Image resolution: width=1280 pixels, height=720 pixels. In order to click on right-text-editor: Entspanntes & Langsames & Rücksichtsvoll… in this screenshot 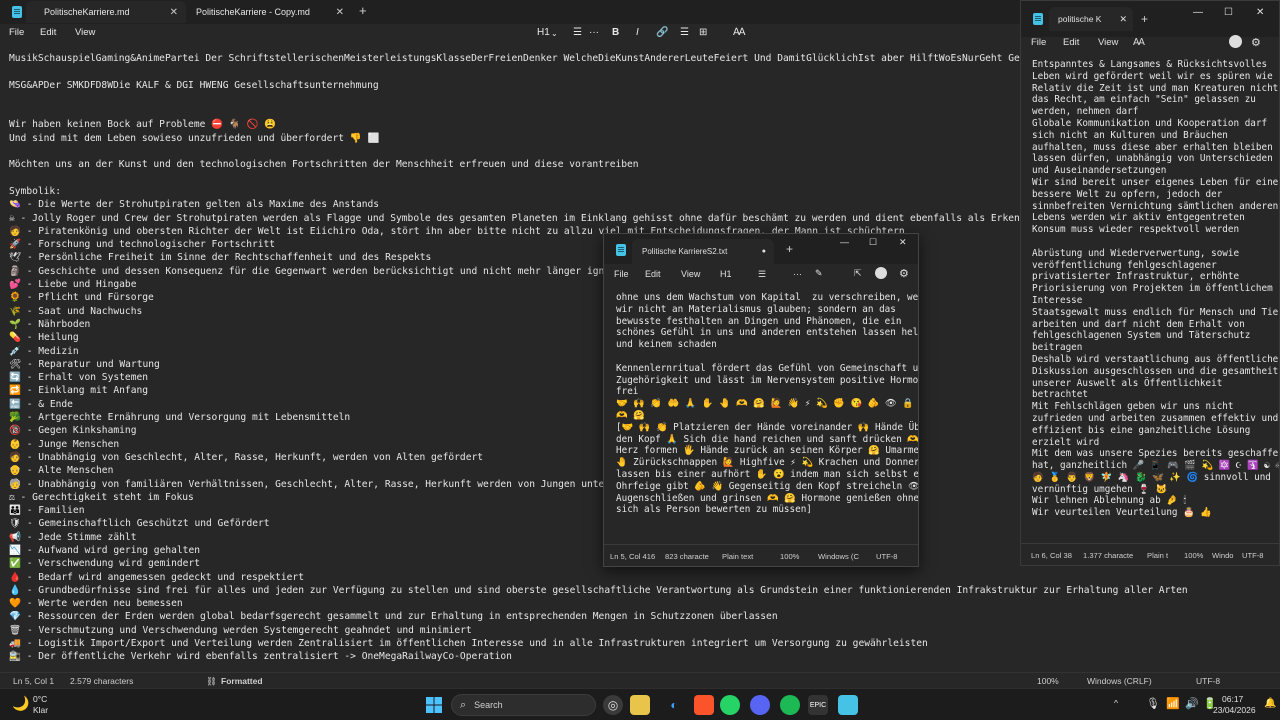, I will do `click(1150, 301)`.